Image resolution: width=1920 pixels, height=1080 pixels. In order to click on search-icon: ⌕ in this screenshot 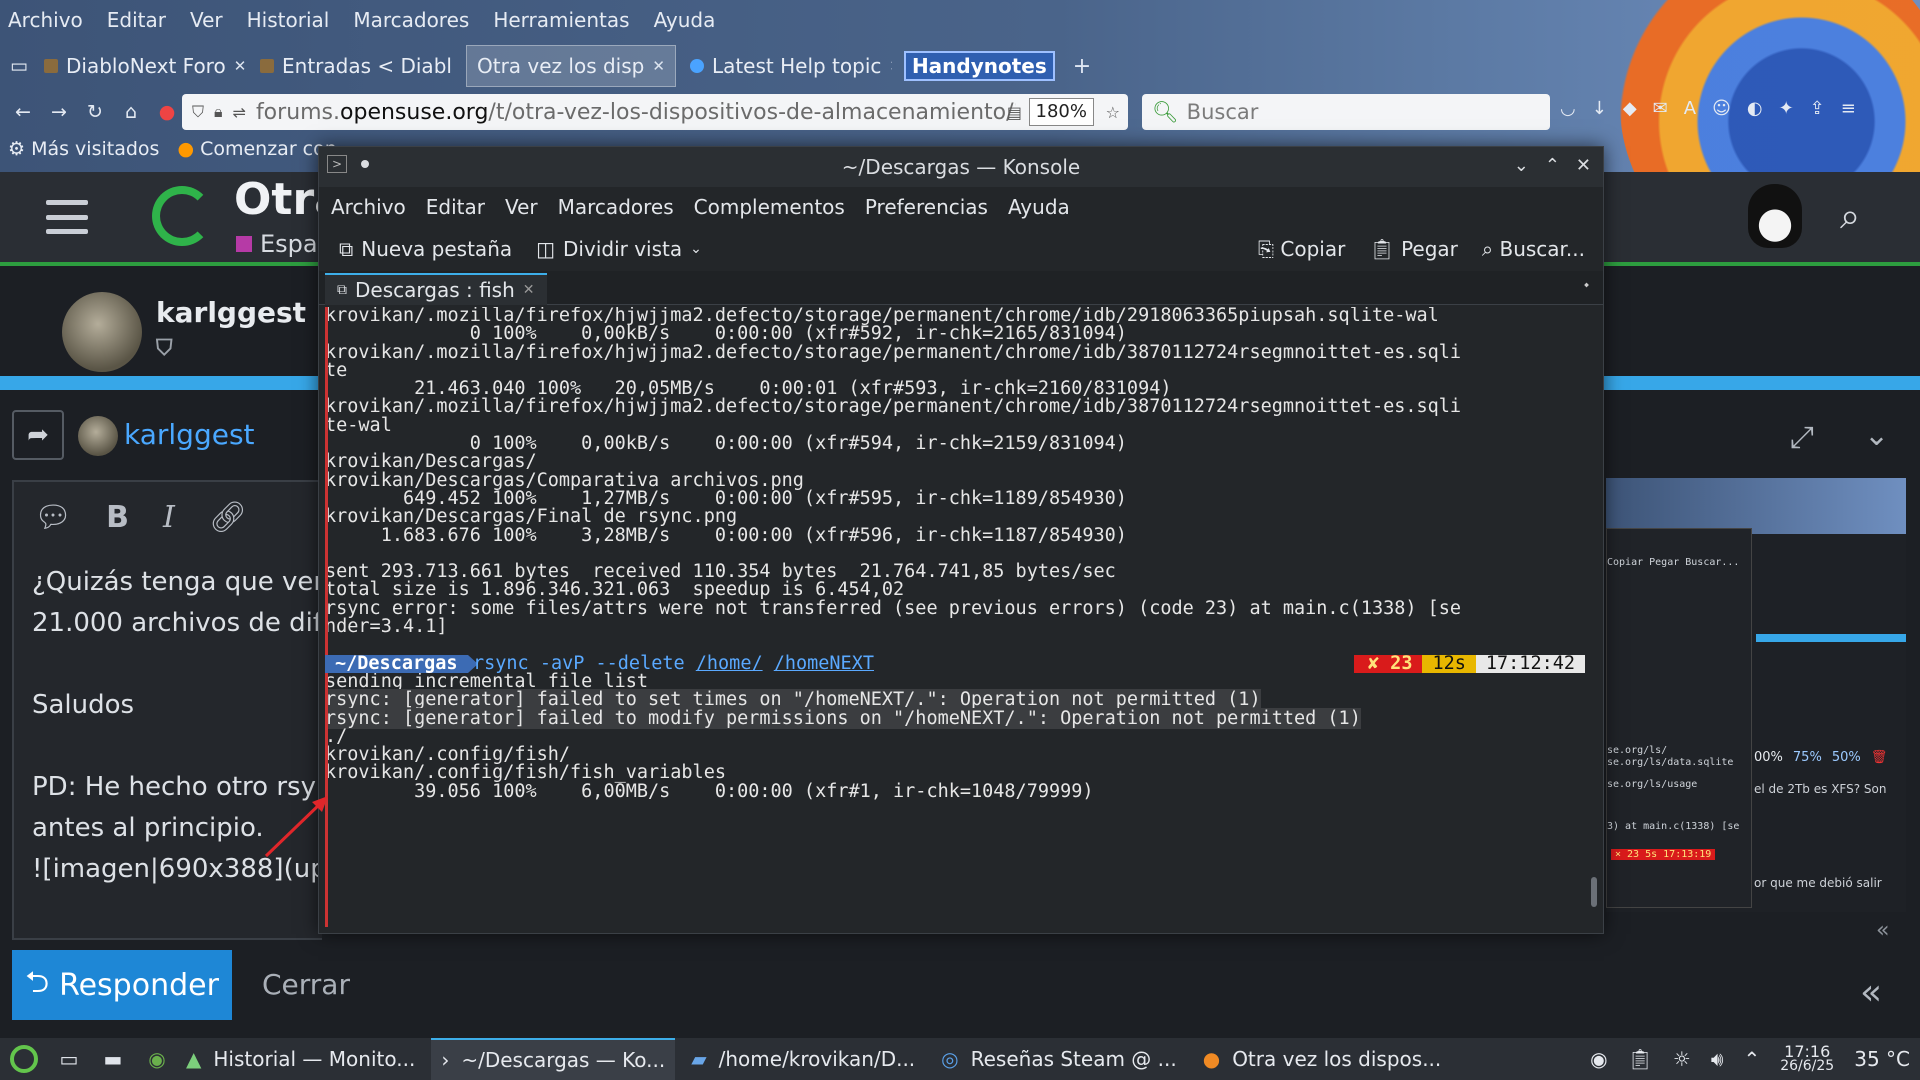, I will do `click(1850, 217)`.